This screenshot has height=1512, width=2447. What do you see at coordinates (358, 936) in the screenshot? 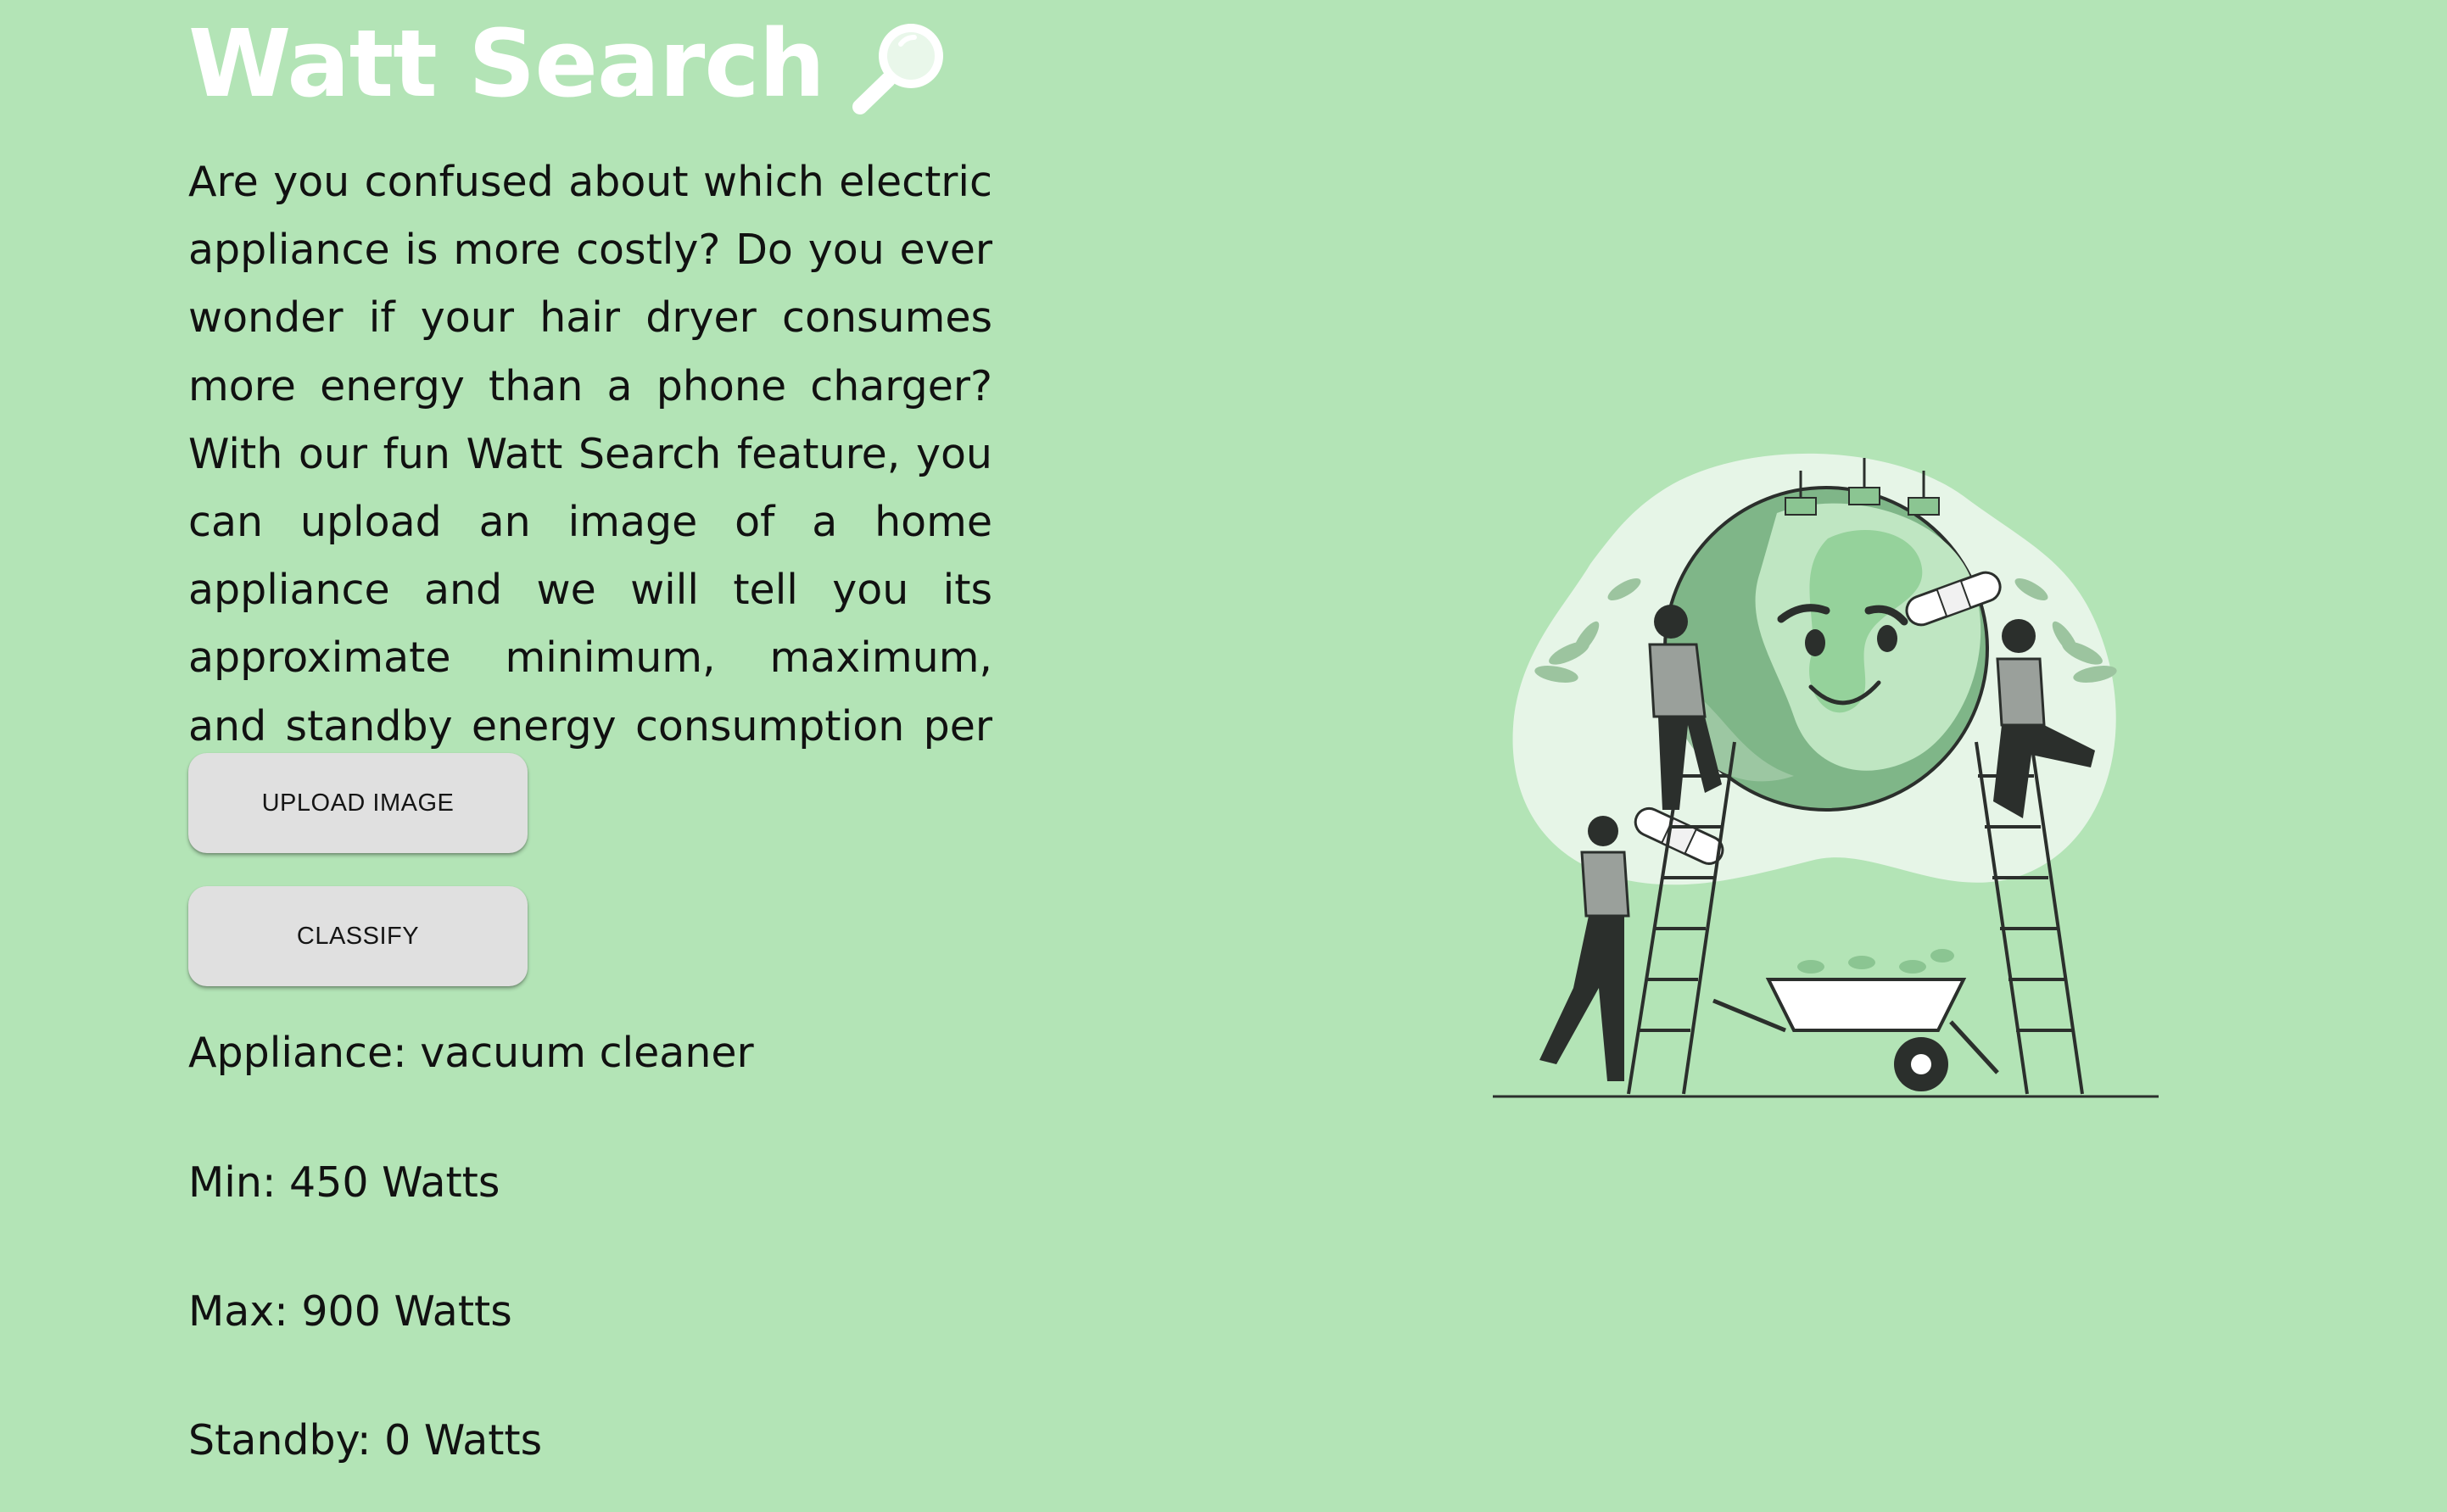
I see `classify-button: CLASSIFY` at bounding box center [358, 936].